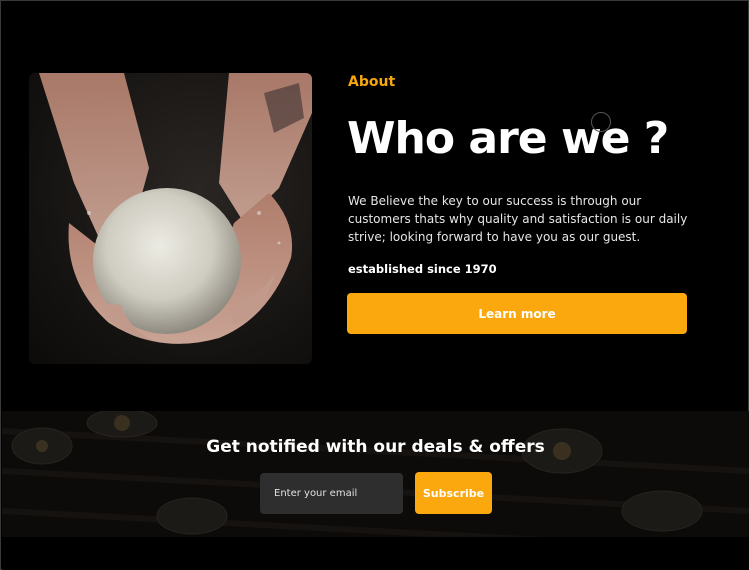 This screenshot has width=749, height=570. What do you see at coordinates (517, 313) in the screenshot?
I see `learn-more-button: Learn more` at bounding box center [517, 313].